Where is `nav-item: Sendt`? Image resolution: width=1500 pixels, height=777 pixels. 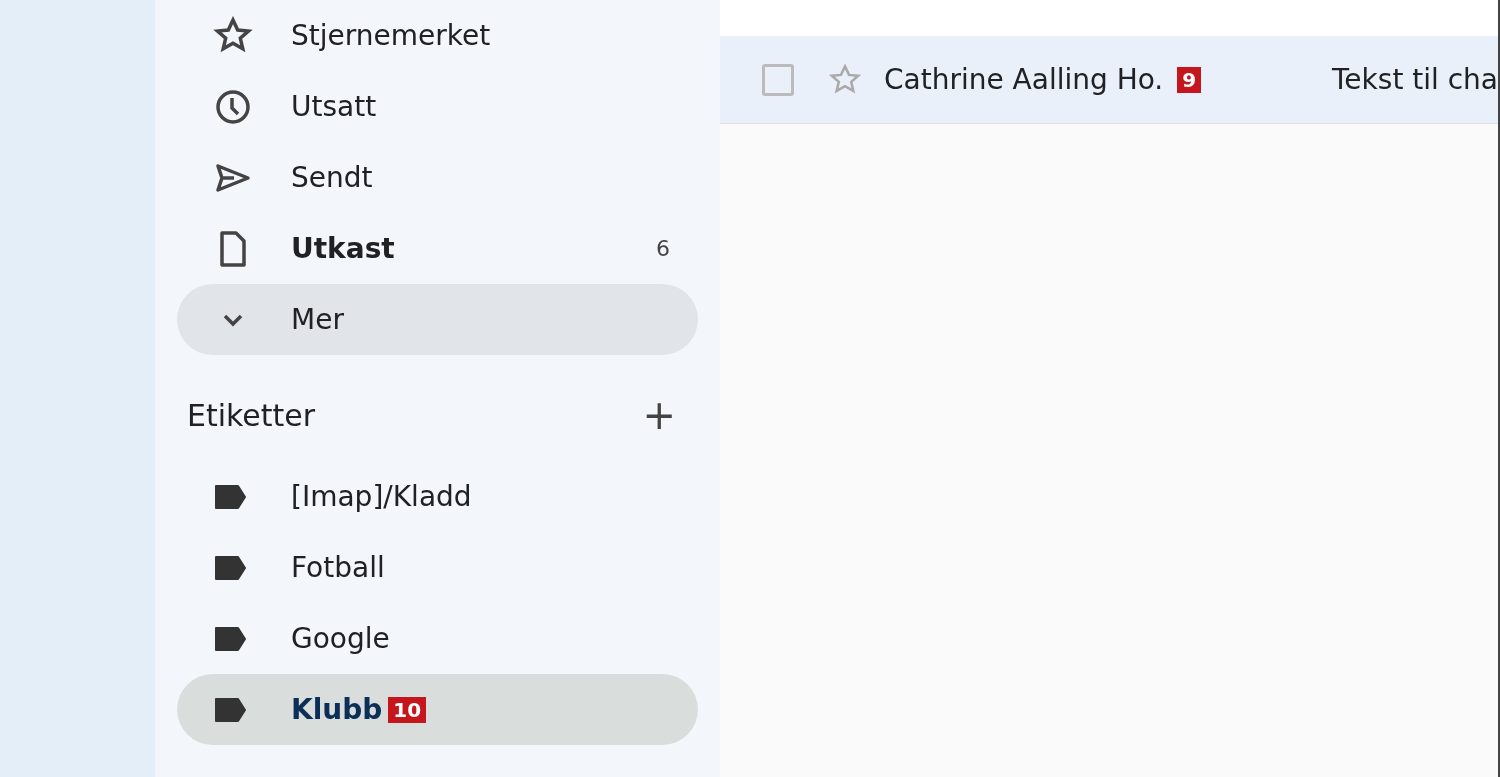 nav-item: Sendt is located at coordinates (437, 177).